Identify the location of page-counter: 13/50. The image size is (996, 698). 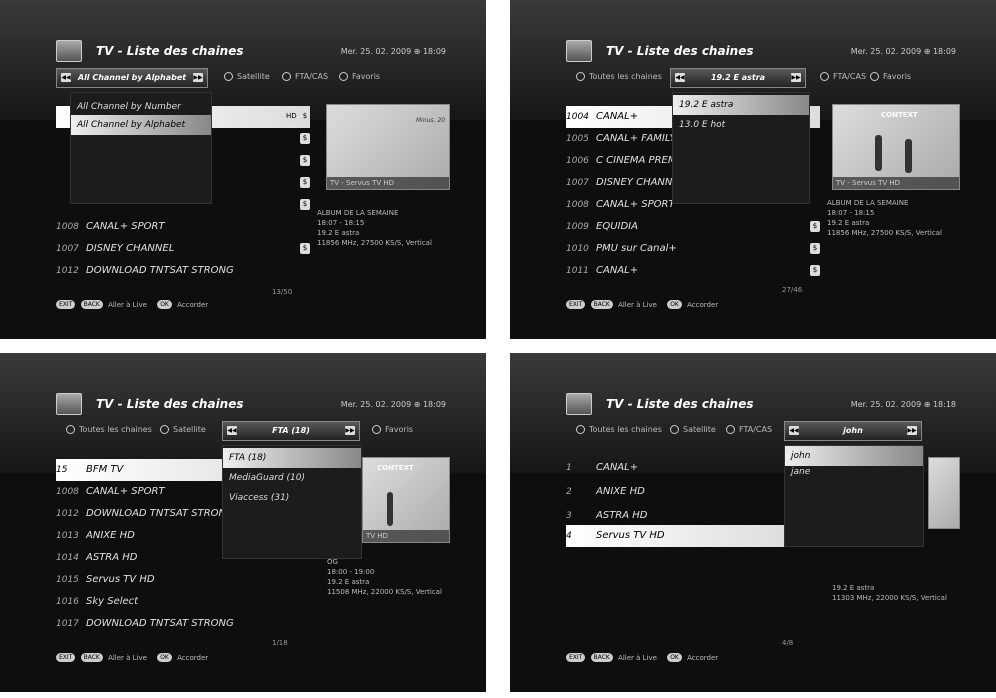
(282, 292).